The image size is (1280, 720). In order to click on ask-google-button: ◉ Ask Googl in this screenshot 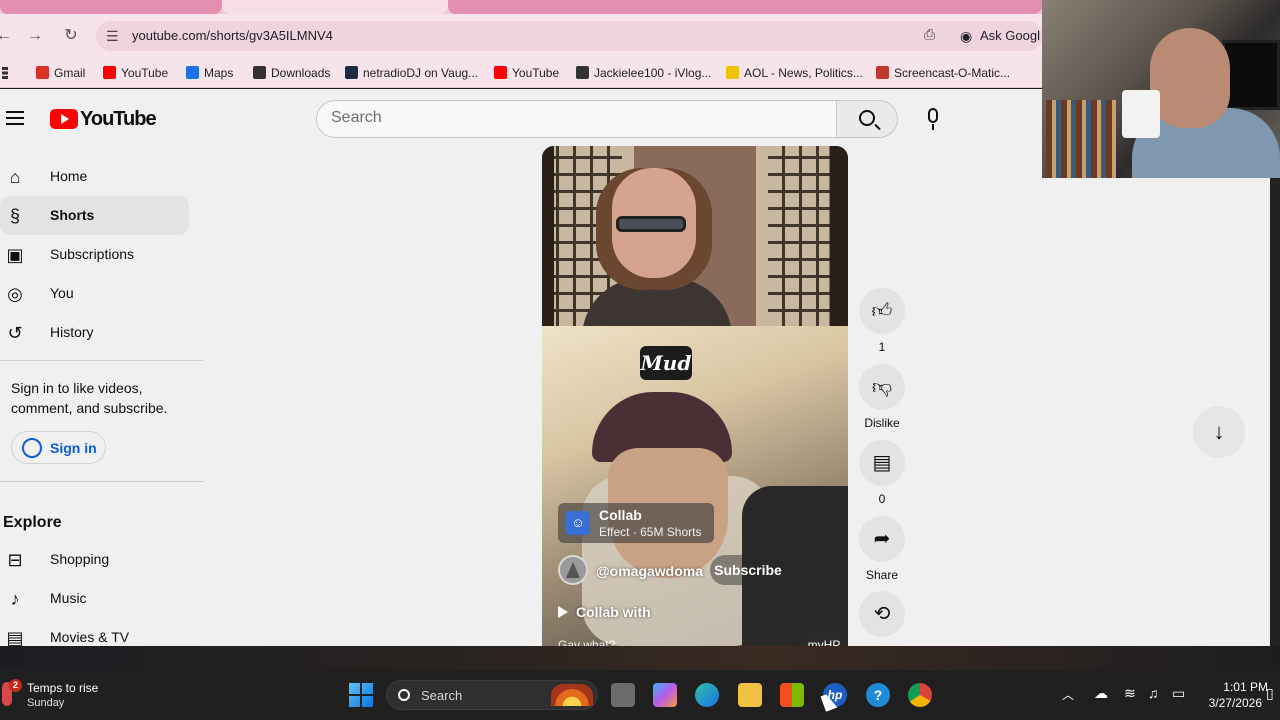, I will do `click(996, 36)`.